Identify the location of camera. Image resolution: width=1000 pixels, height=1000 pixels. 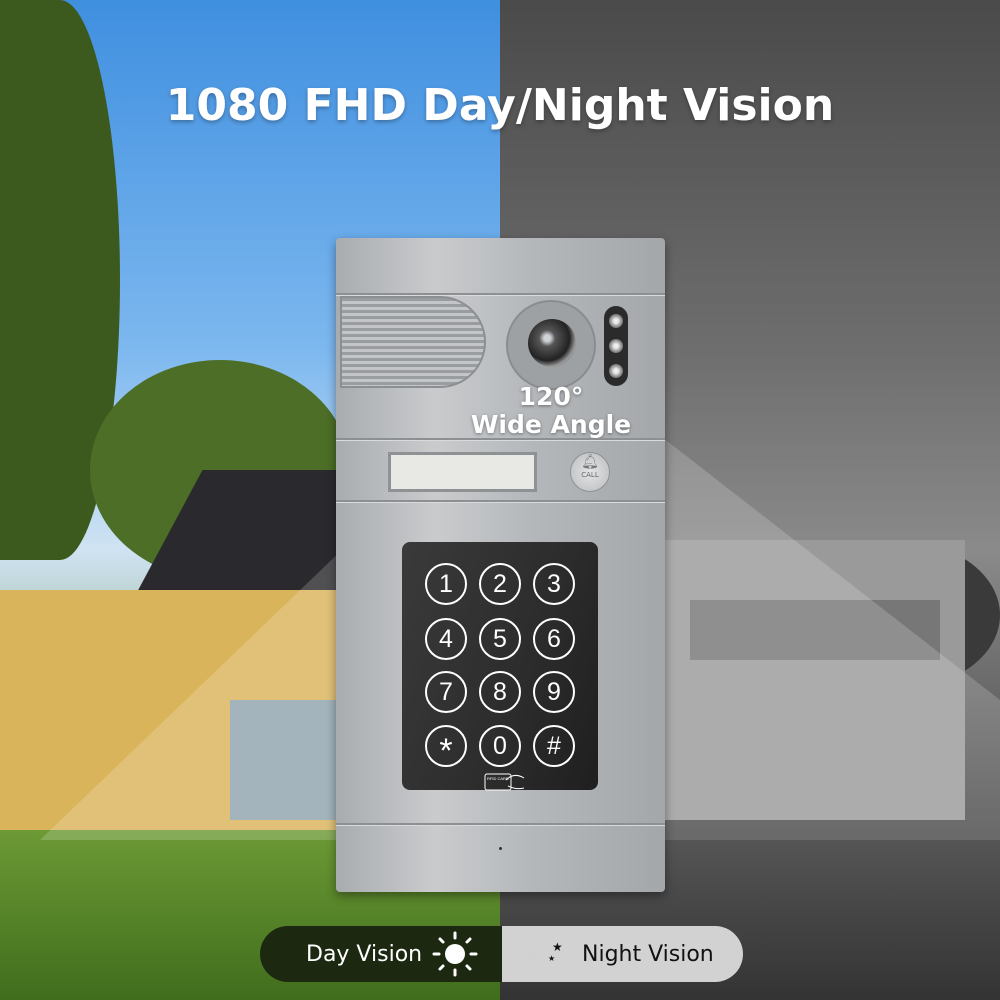
(551, 345).